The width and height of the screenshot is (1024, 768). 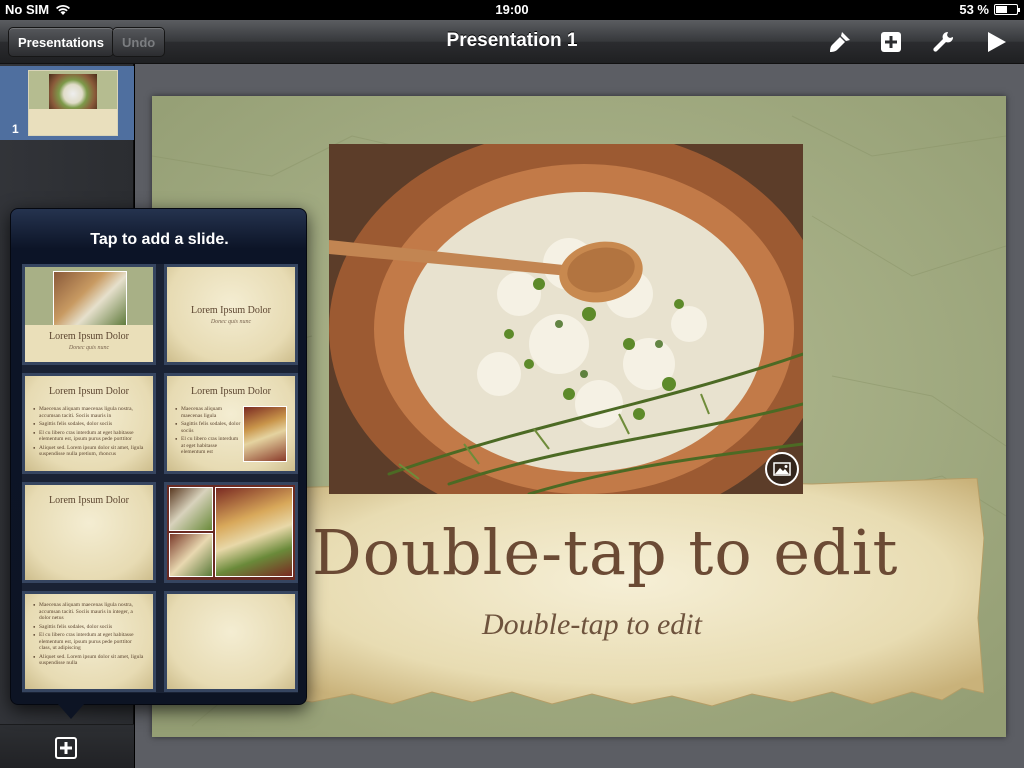 I want to click on layout-photo-collage, so click(x=231, y=532).